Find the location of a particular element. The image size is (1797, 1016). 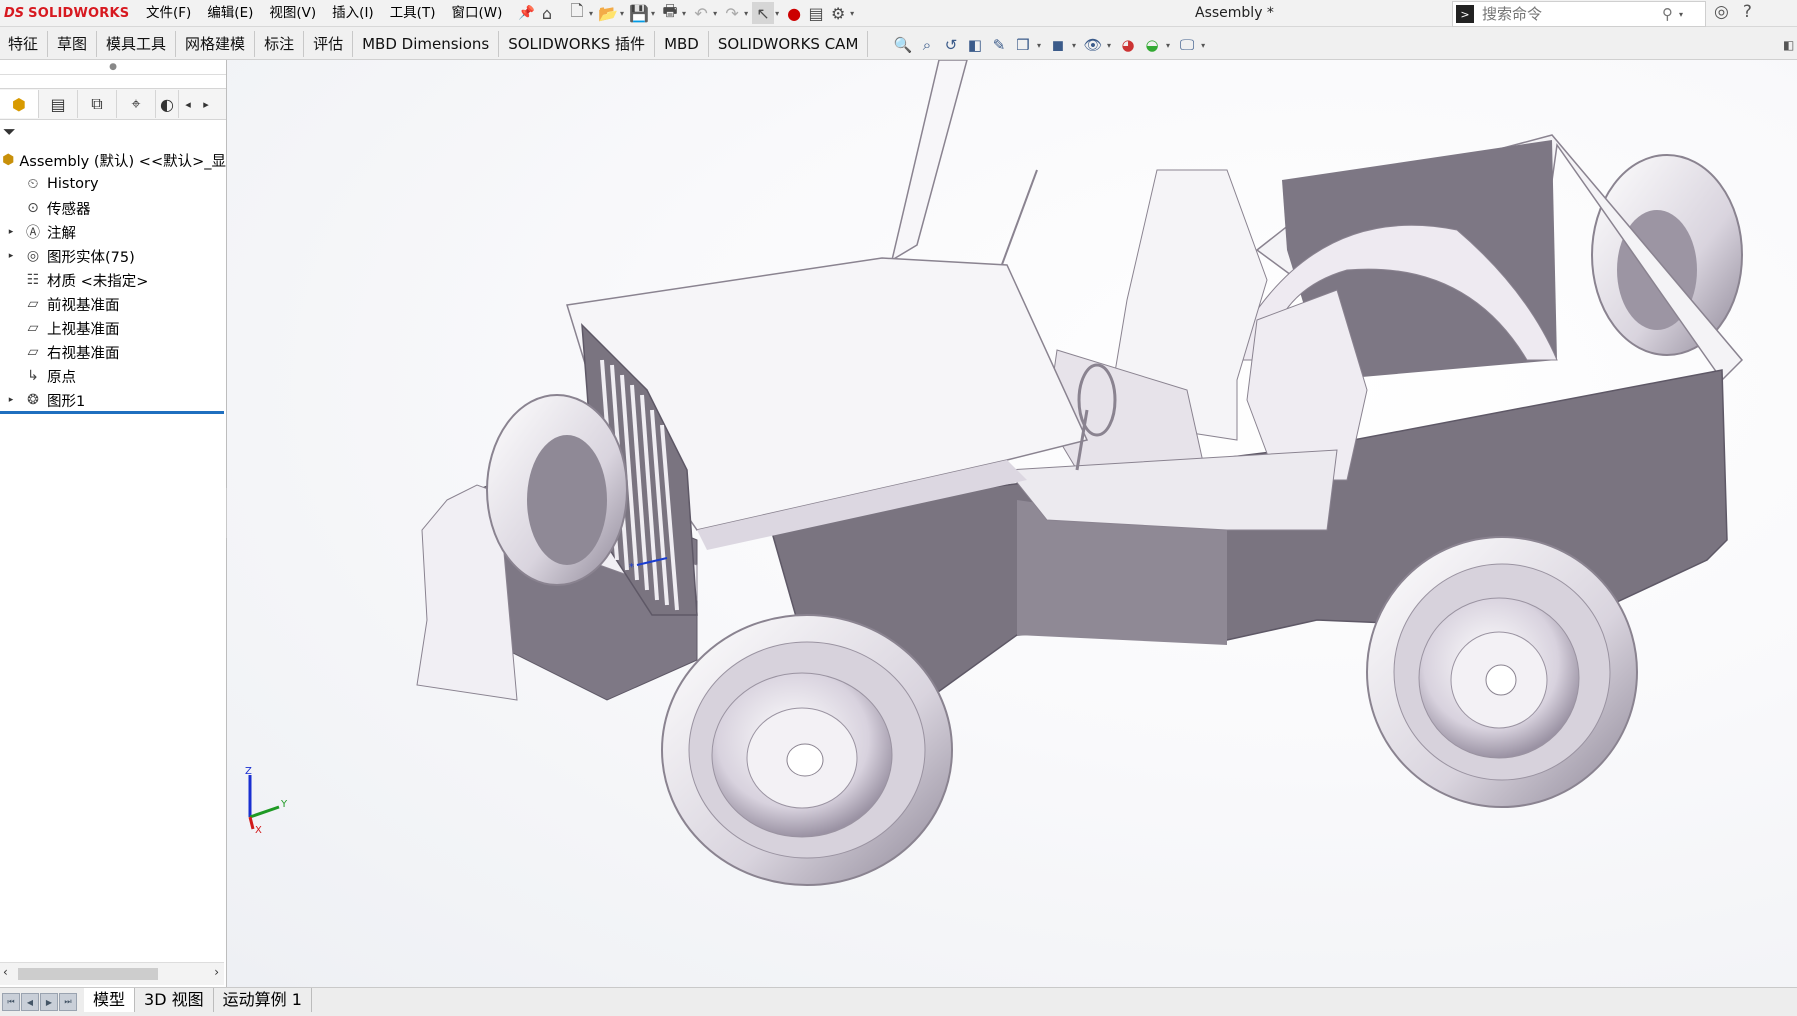

tab-mbd-dimensions: MBD Dimensions is located at coordinates (426, 44).